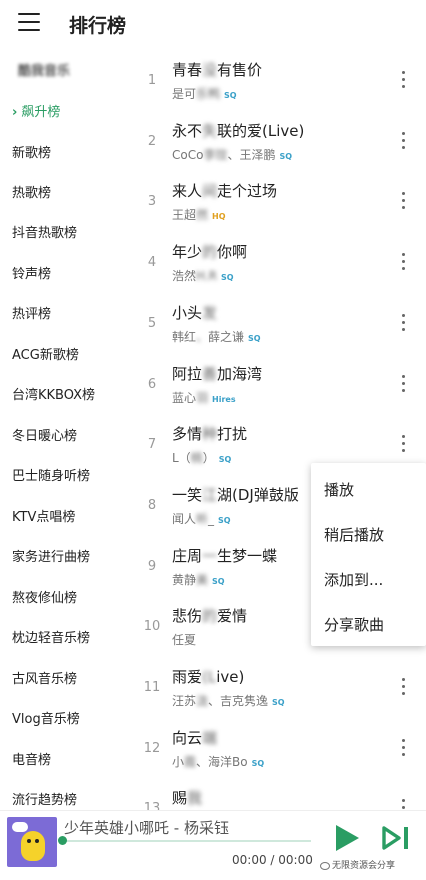 The width and height of the screenshot is (426, 880). Describe the element at coordinates (15, 112) in the screenshot. I see `chevron-right-icon: ›` at that location.